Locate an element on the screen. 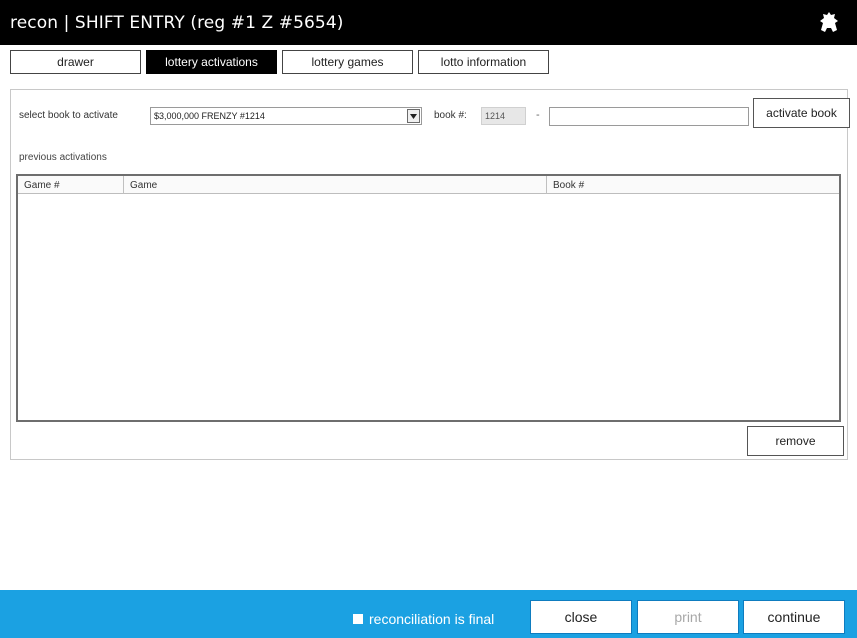 The image size is (857, 638). activate-book-button: activate book is located at coordinates (801, 113).